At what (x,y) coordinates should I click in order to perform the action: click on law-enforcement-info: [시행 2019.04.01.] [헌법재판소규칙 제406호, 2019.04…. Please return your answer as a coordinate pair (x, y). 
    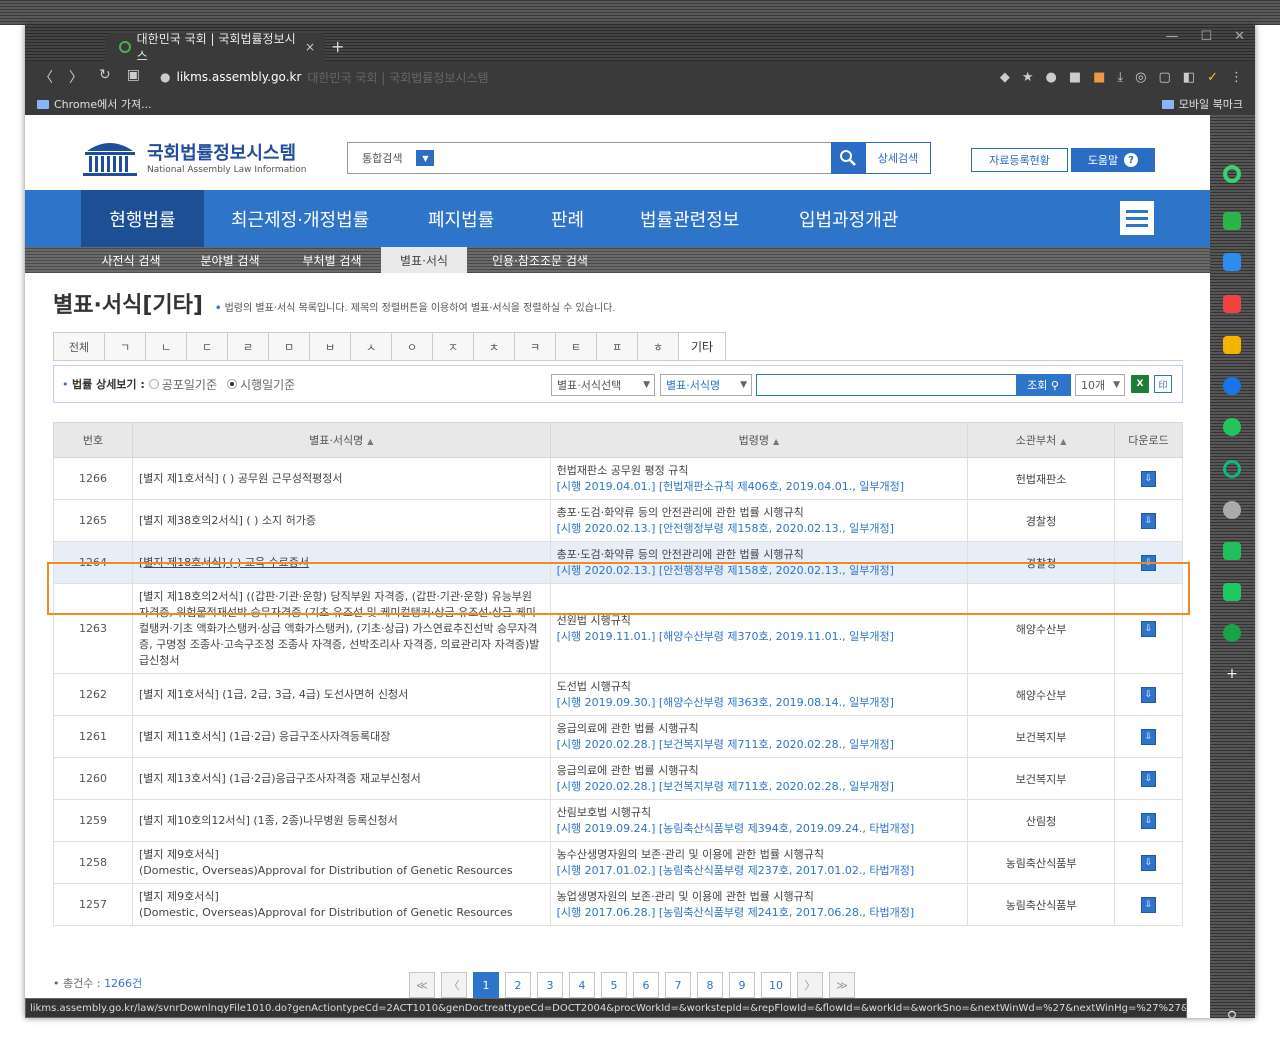
    Looking at the image, I should click on (730, 486).